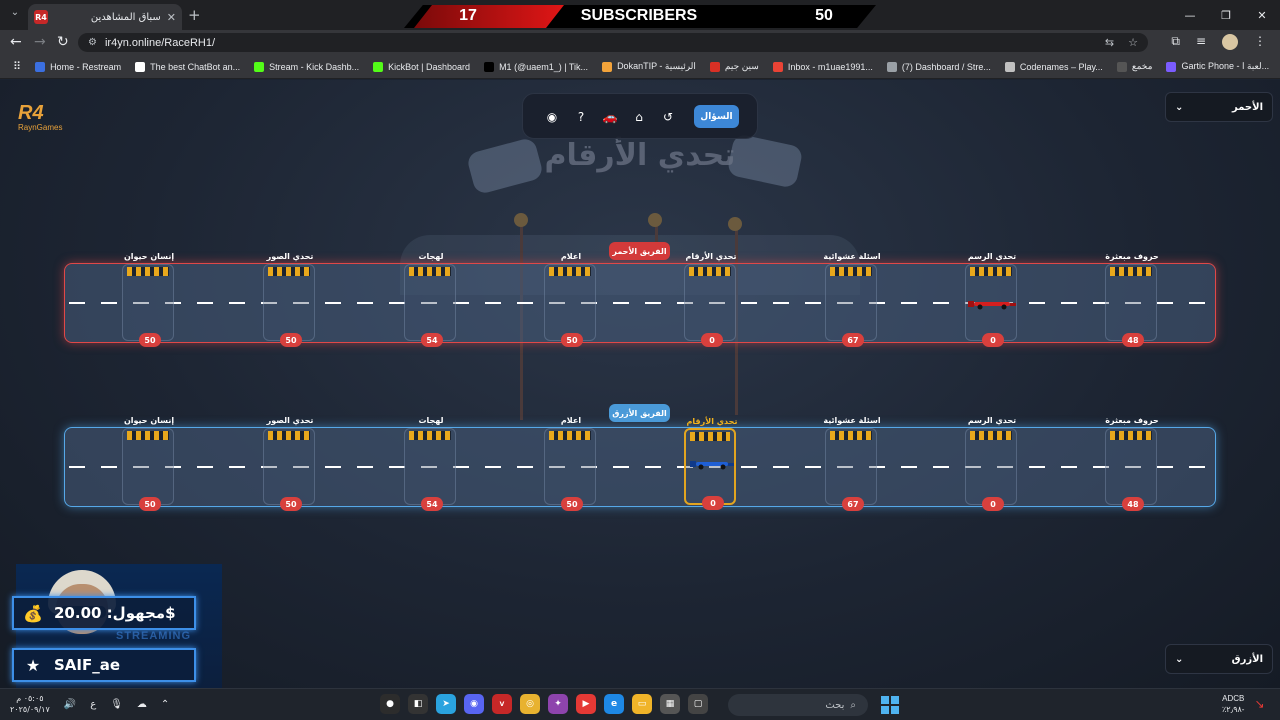  I want to click on blue-station: لهجات 54, so click(430, 463).